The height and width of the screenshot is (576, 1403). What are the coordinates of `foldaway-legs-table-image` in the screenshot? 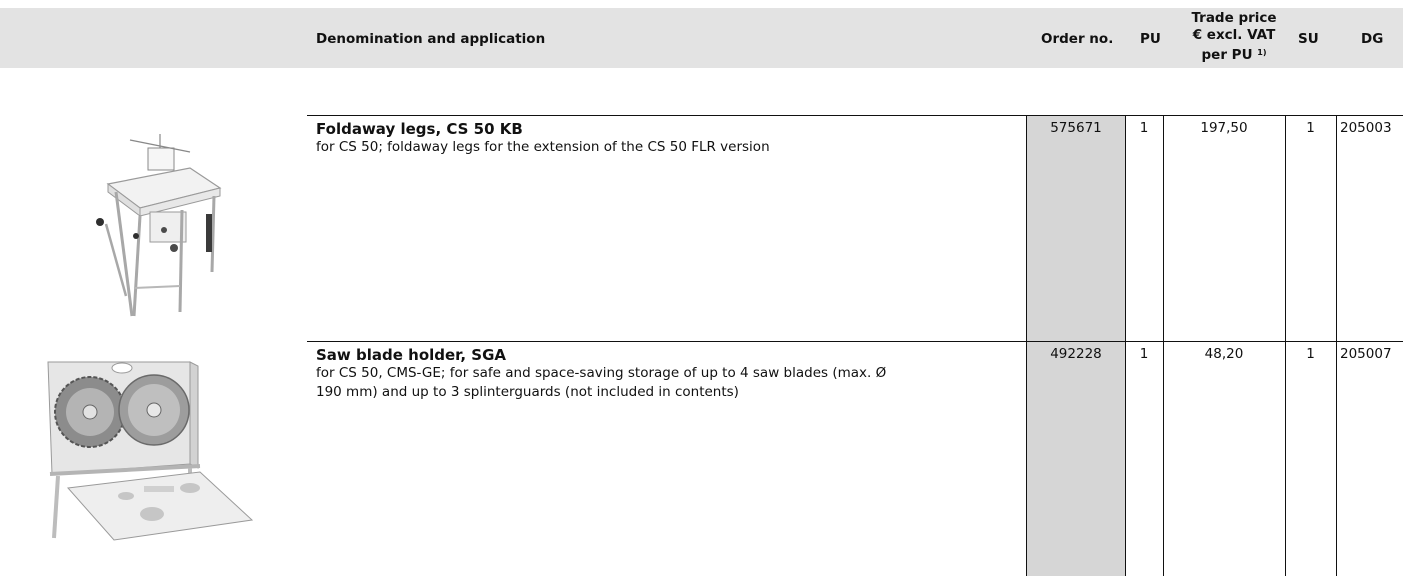 It's located at (159, 225).